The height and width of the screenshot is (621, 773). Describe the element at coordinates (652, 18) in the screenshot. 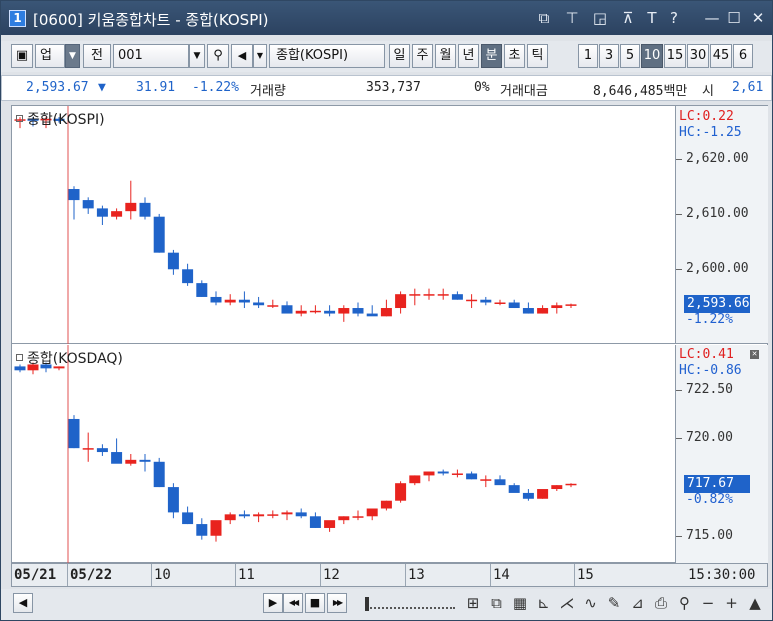

I see `font-size-icon: T` at that location.